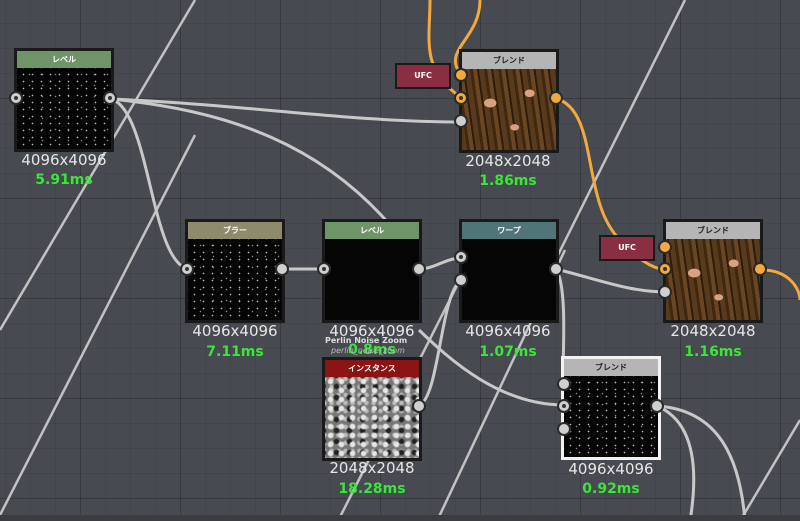 The width and height of the screenshot is (800, 521). What do you see at coordinates (400, 518) in the screenshot?
I see `bottom-edge` at bounding box center [400, 518].